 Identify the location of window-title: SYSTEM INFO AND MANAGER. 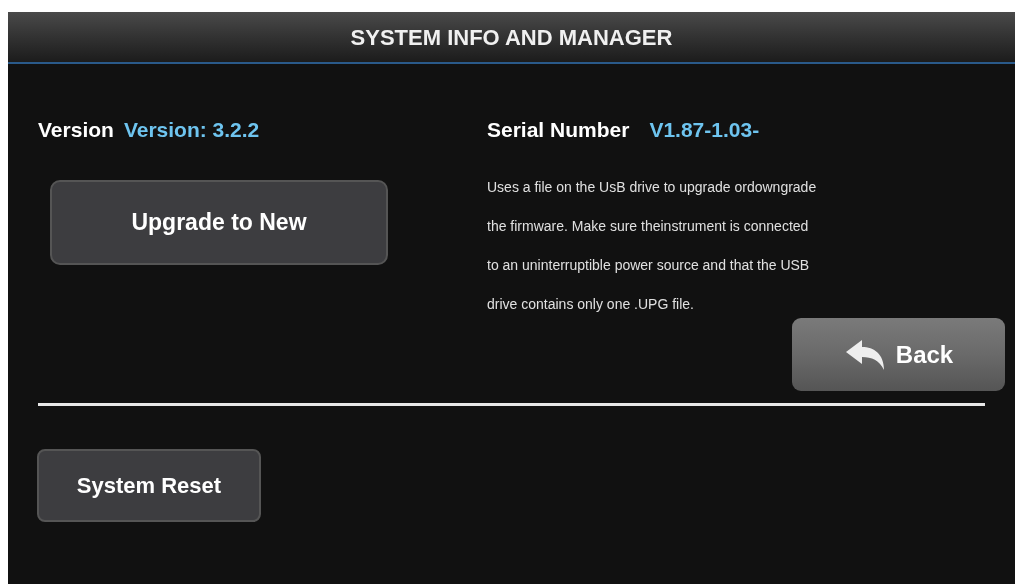
(511, 37).